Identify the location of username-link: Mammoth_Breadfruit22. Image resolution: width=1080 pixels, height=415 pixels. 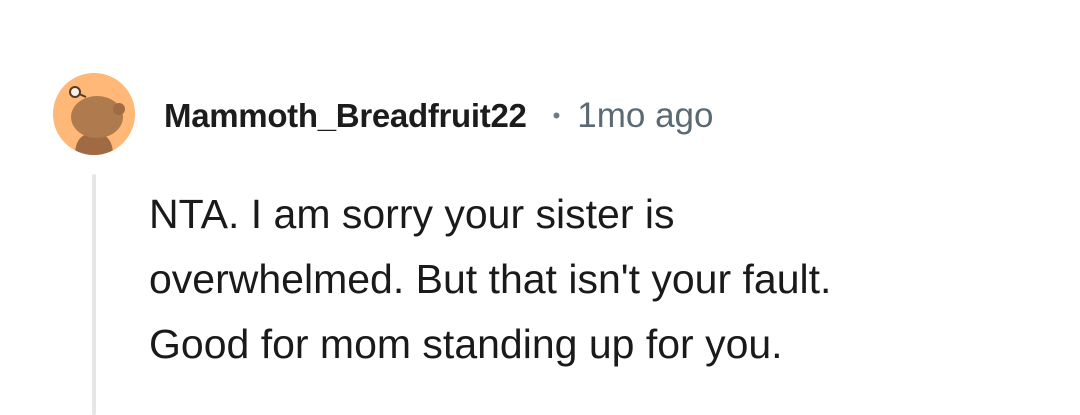
(345, 116).